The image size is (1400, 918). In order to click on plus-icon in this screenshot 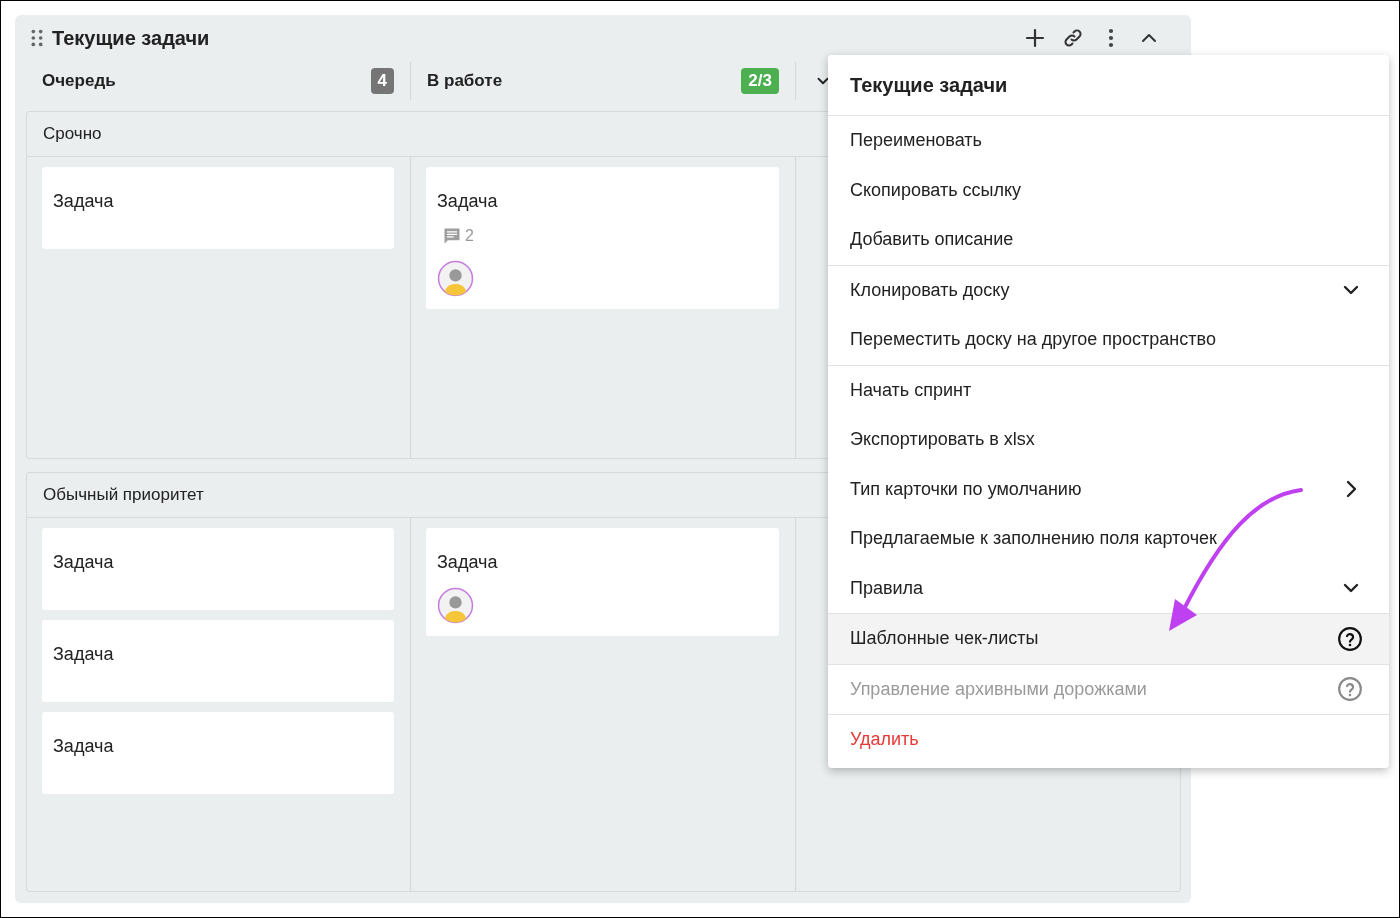, I will do `click(1035, 38)`.